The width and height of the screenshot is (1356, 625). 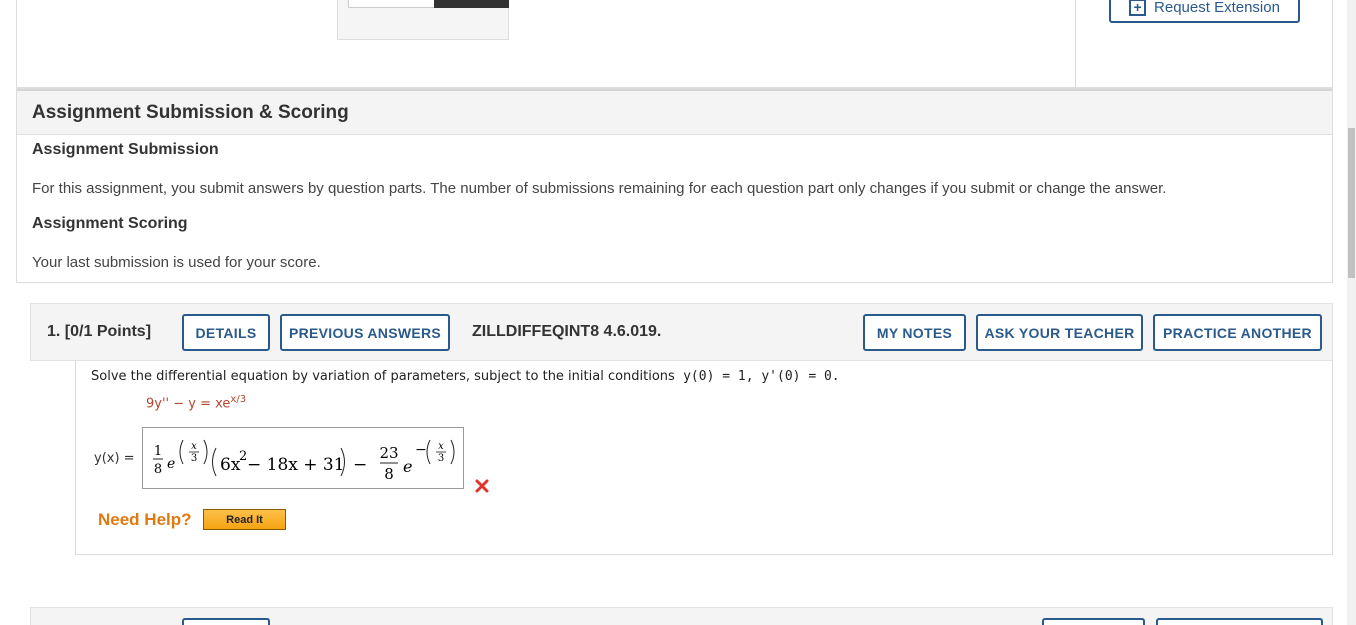 I want to click on coef1-numerator: 1, so click(x=158, y=451).